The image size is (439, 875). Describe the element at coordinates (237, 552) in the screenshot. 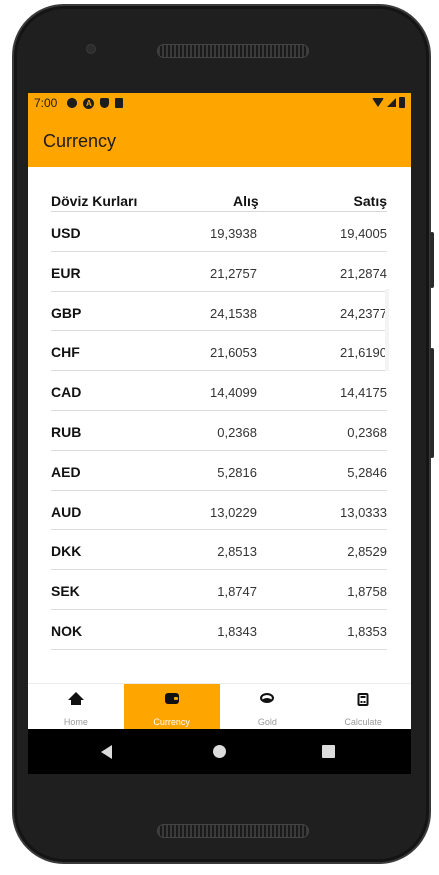

I see `buy-rate: 2,8513` at that location.